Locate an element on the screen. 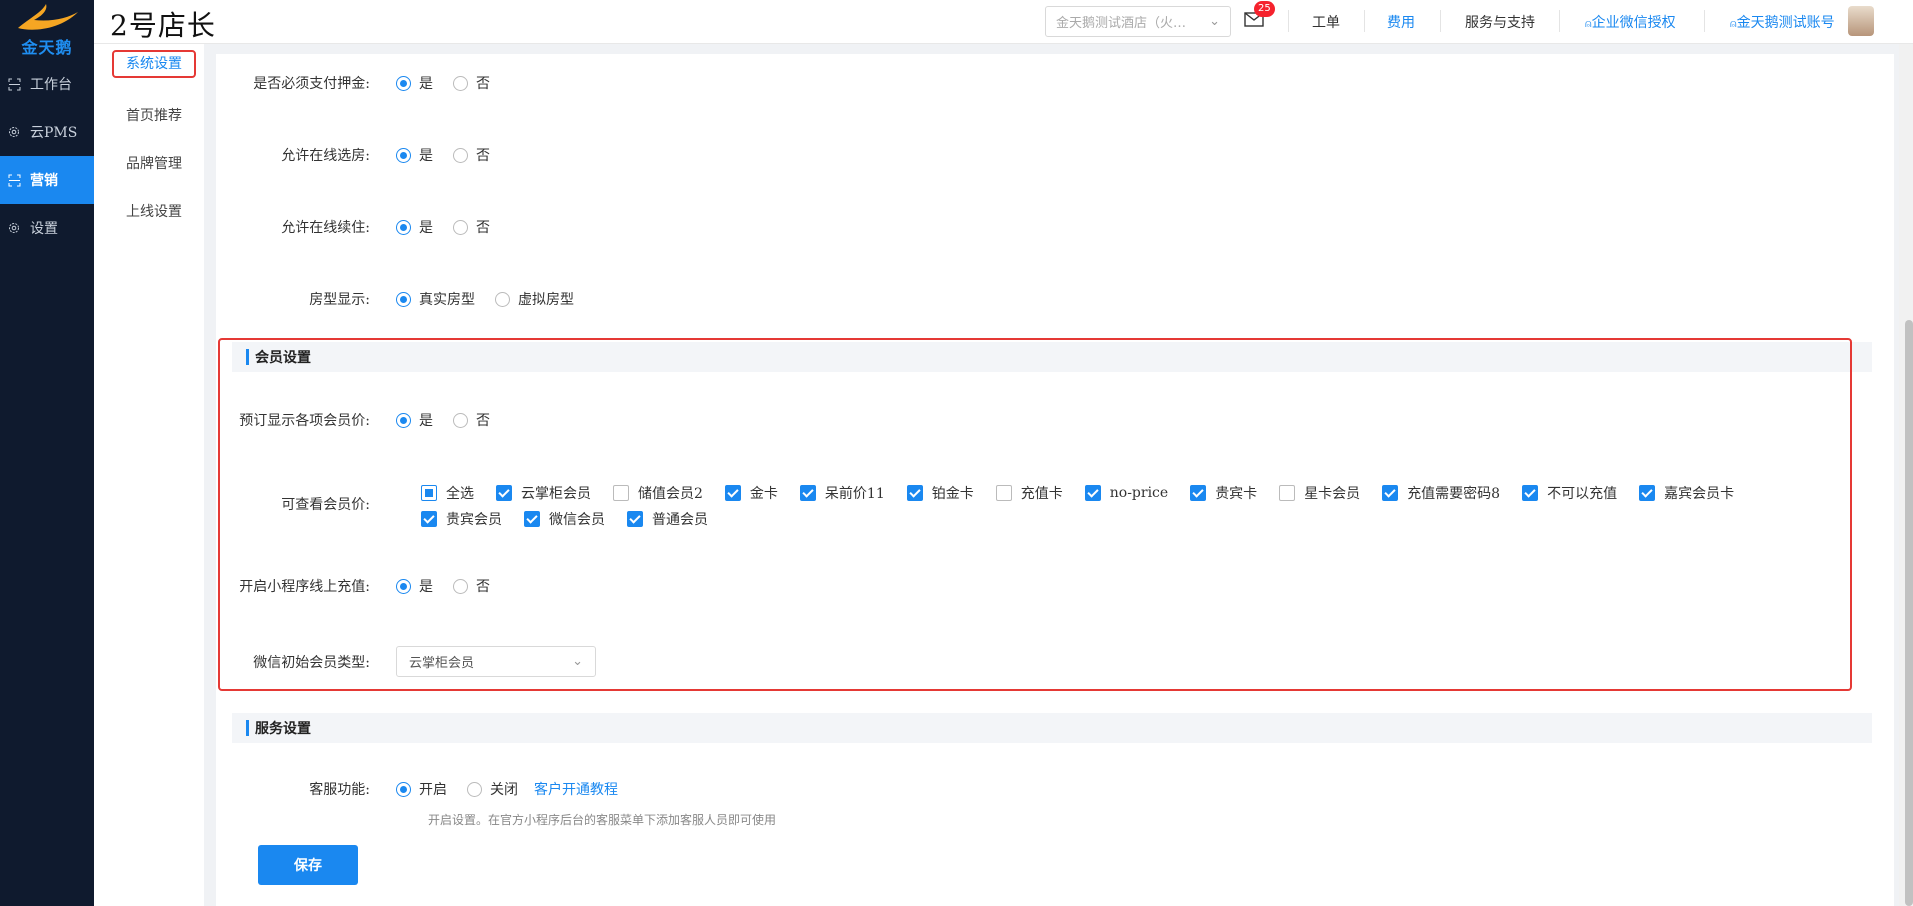  fee-link: 费用 is located at coordinates (1401, 22).